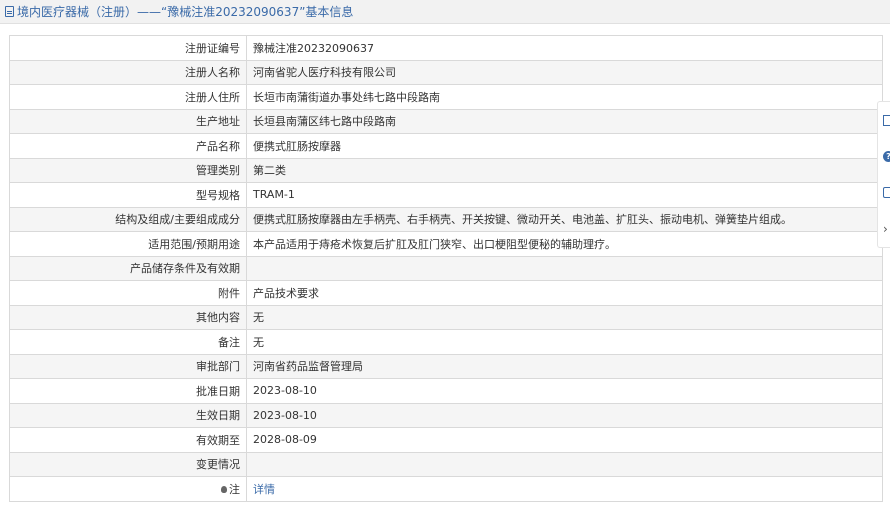 The height and width of the screenshot is (528, 890). I want to click on row-value: 豫械注准20232090637, so click(564, 48).